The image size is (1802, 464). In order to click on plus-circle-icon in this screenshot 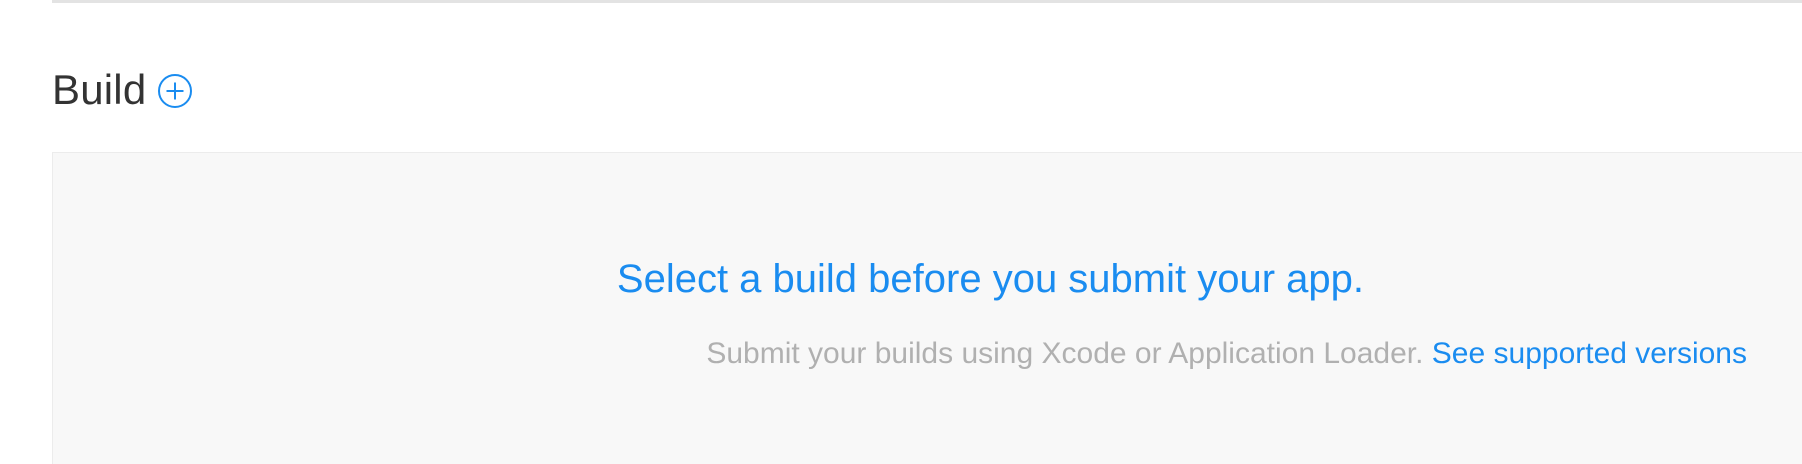, I will do `click(175, 91)`.